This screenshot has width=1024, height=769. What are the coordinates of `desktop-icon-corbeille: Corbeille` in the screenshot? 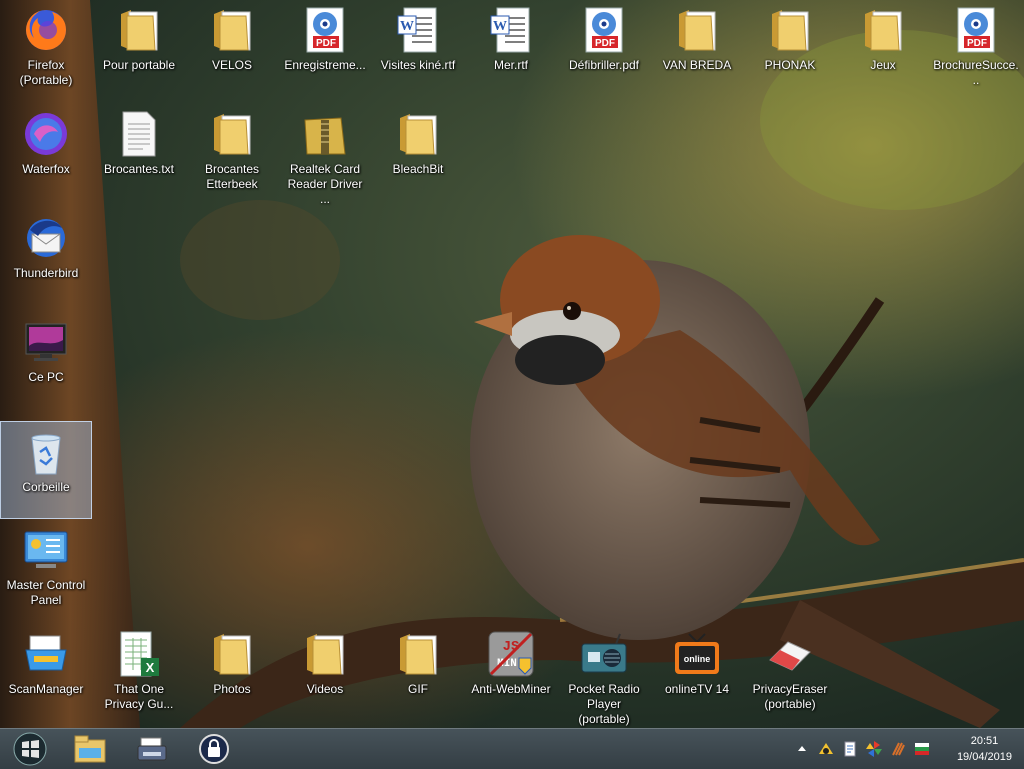 It's located at (46, 470).